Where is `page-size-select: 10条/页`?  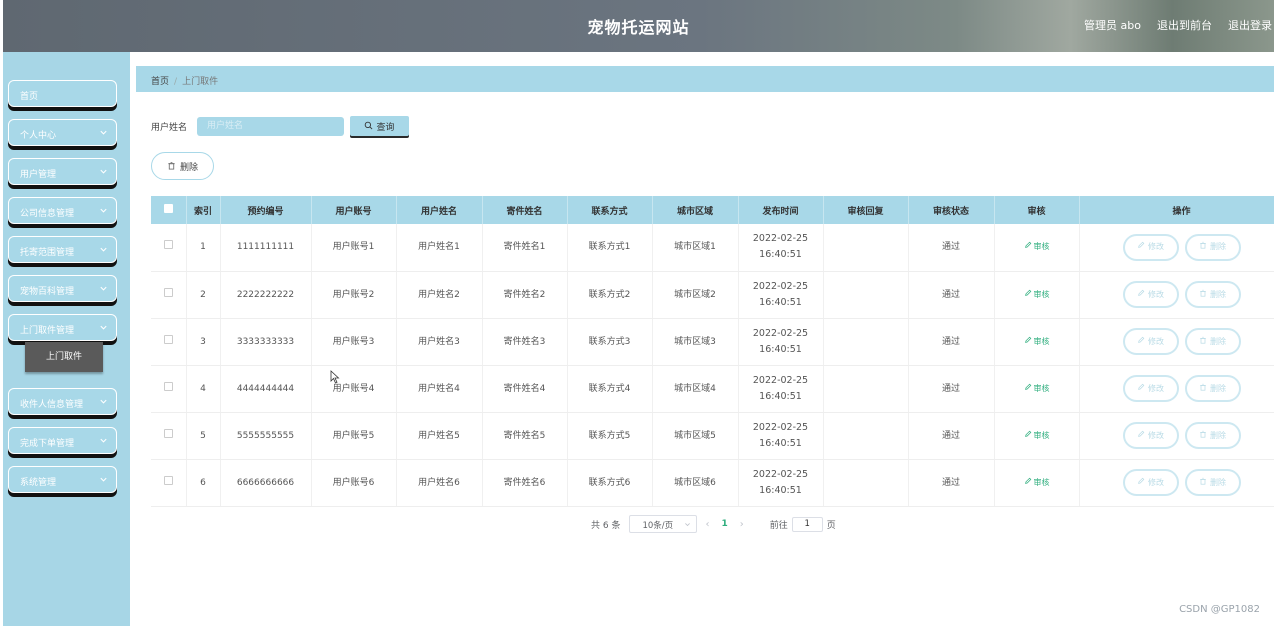 page-size-select: 10条/页 is located at coordinates (663, 524).